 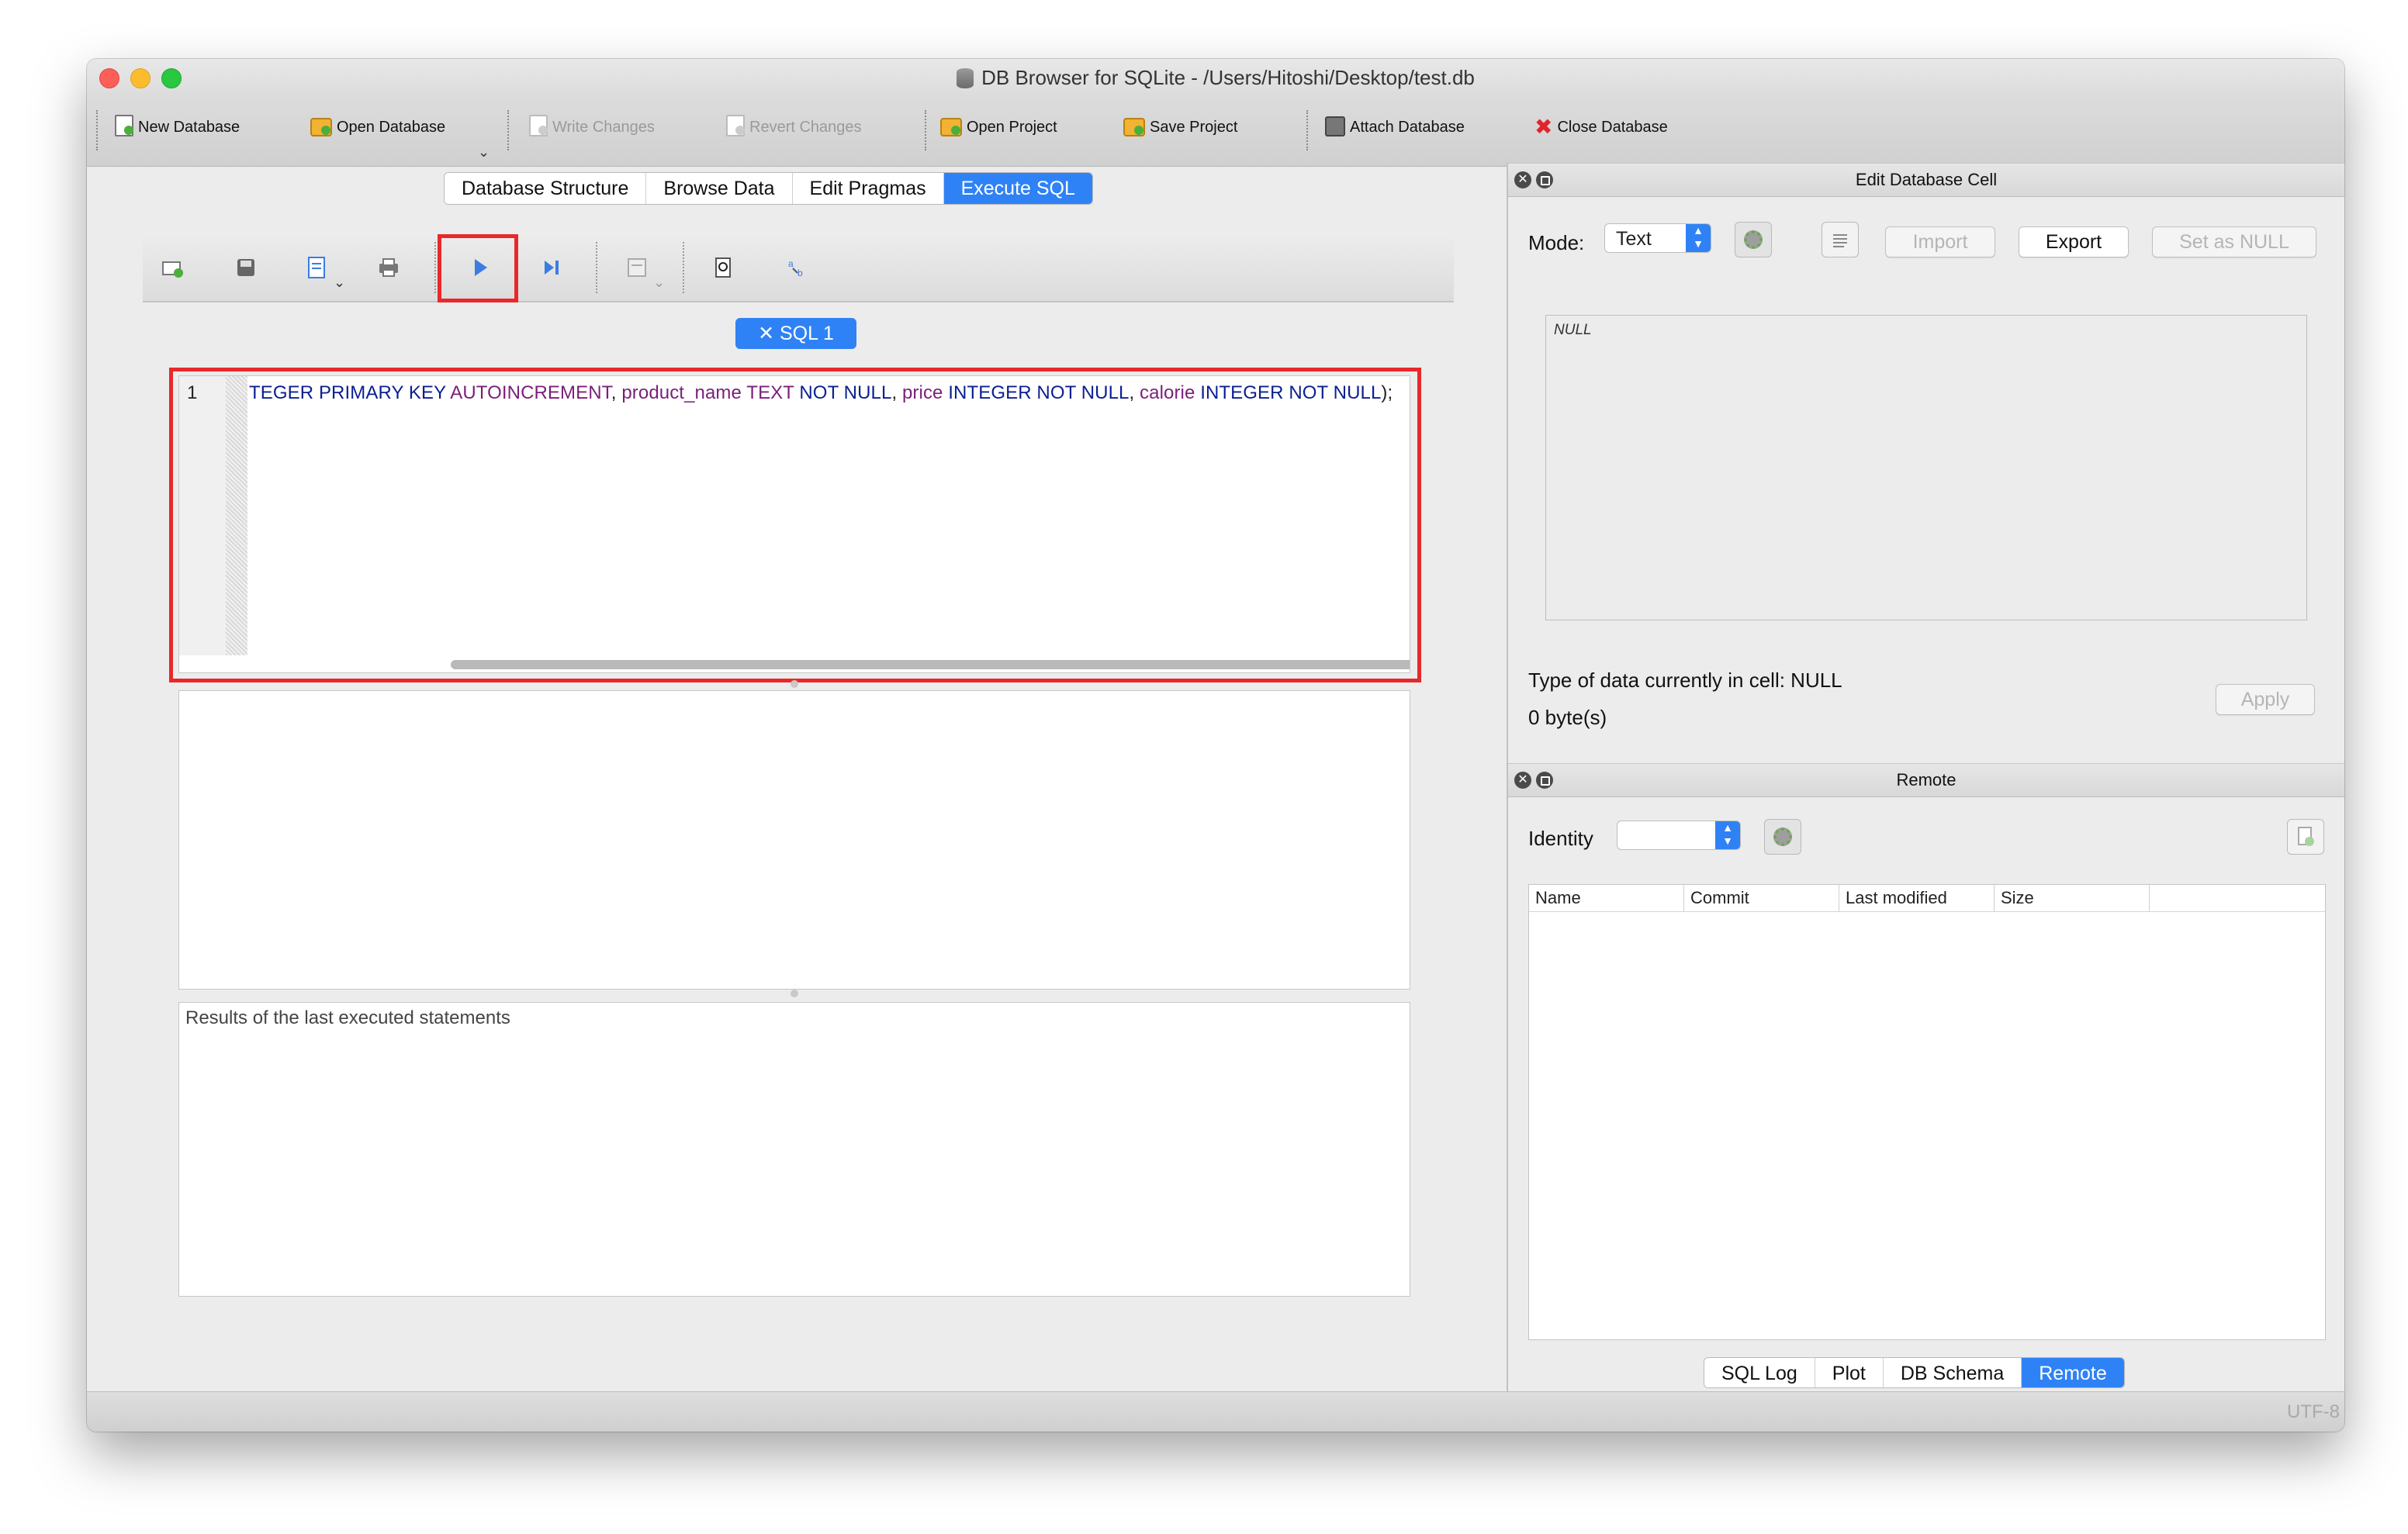 I want to click on open-sql-file-icon, so click(x=246, y=267).